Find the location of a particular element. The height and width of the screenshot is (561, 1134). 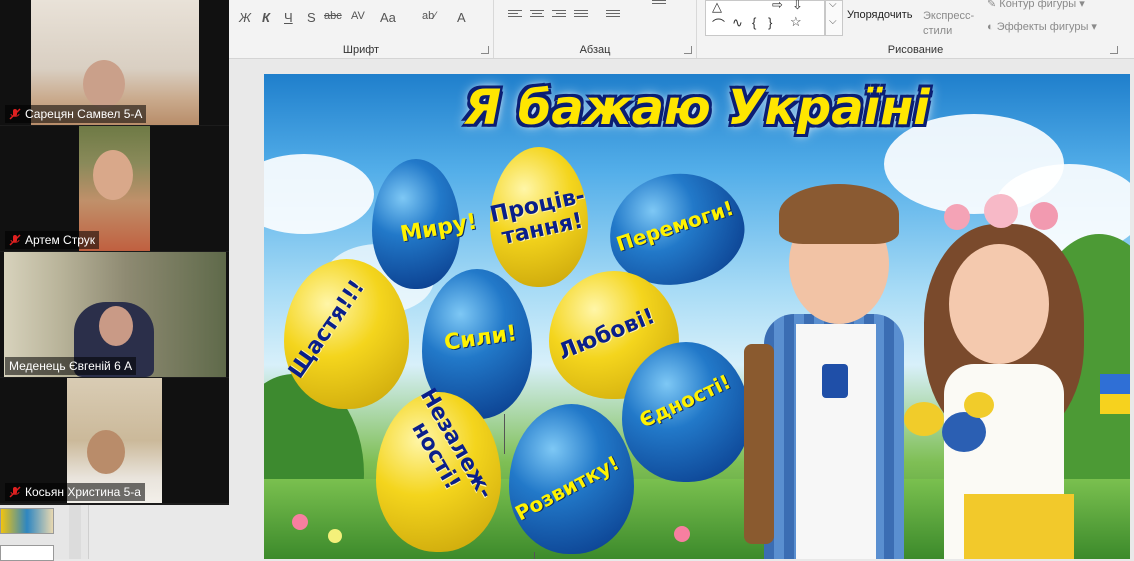

boy-tshirt is located at coordinates (836, 441).